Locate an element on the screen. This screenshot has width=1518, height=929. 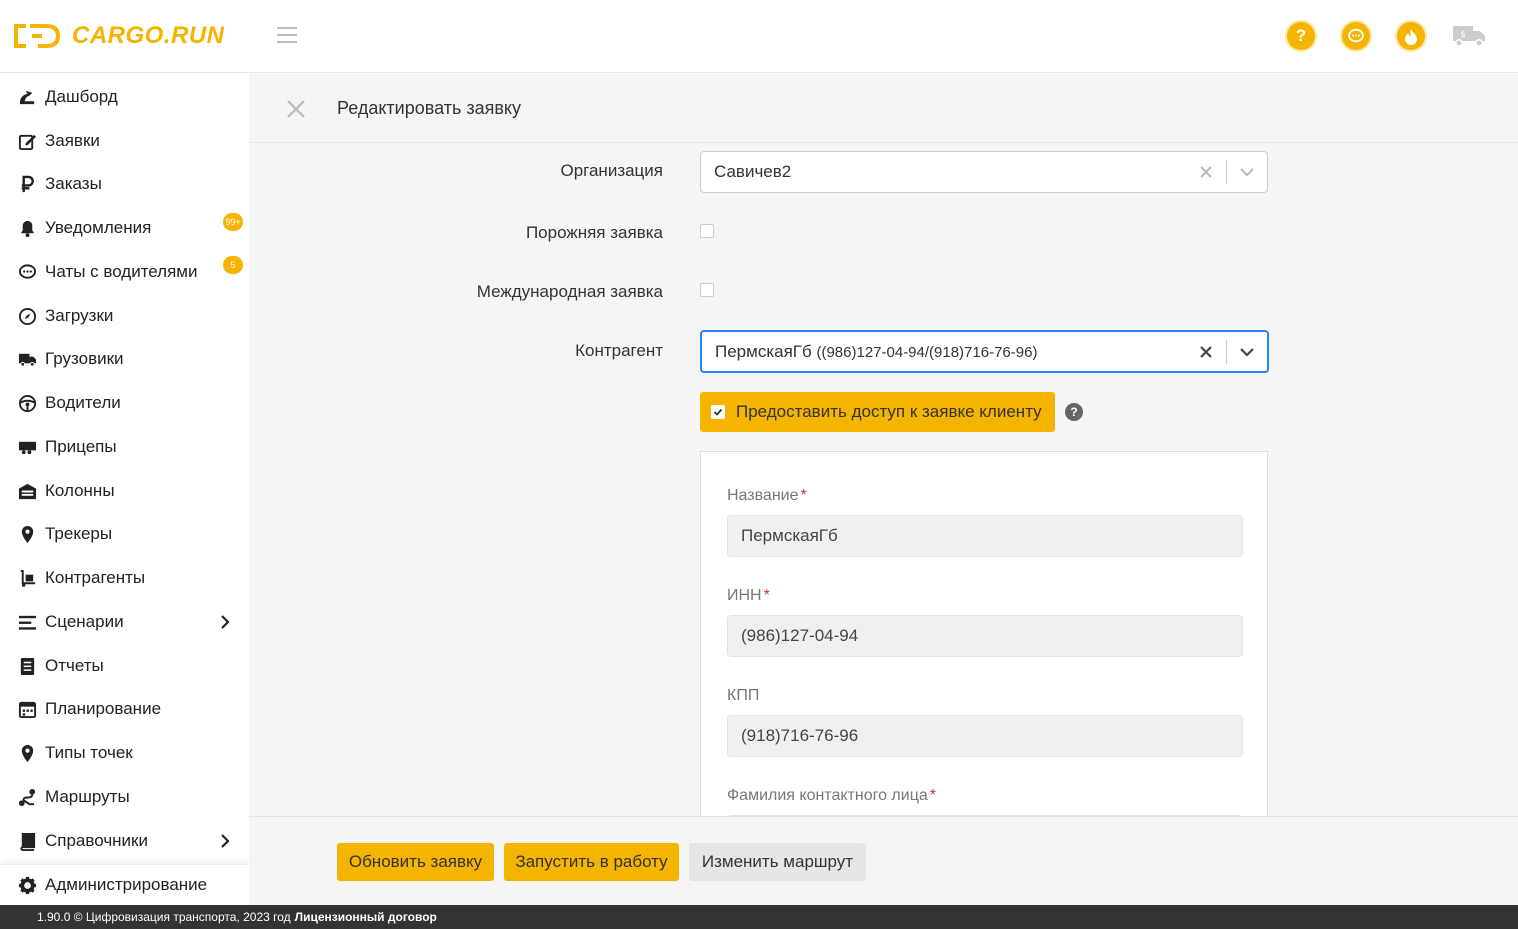
logo-text: CARGO.RUN is located at coordinates (148, 35).